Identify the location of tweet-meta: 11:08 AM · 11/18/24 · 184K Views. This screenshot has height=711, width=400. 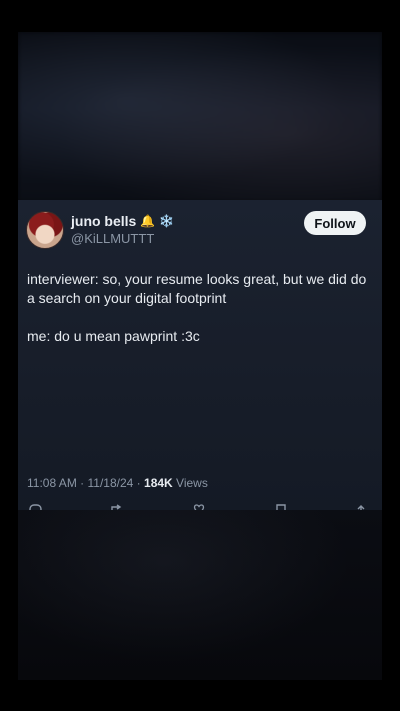
(117, 483).